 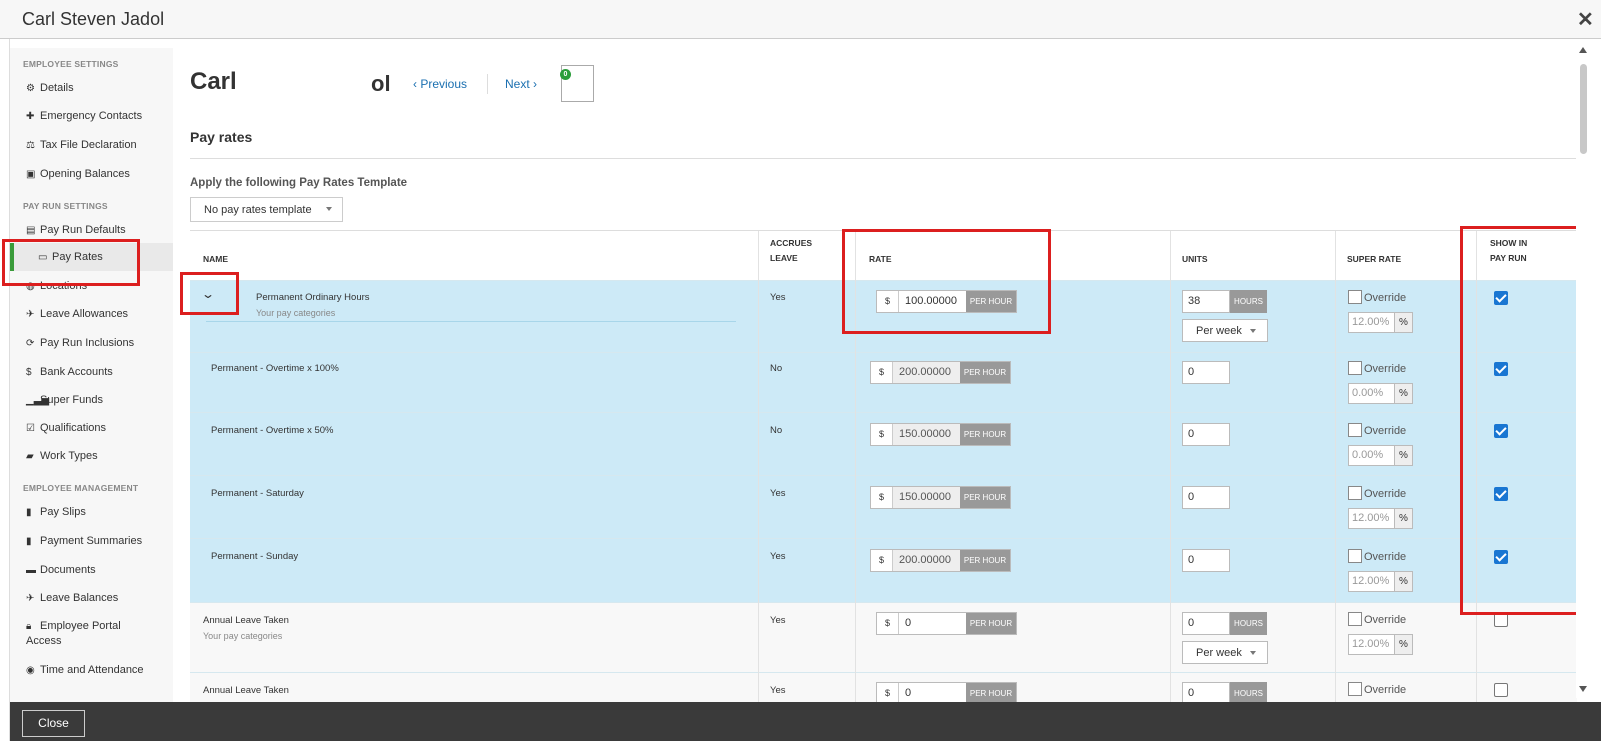 I want to click on sidebar-item-qualifications: ☑ Qualifications, so click(x=98, y=428).